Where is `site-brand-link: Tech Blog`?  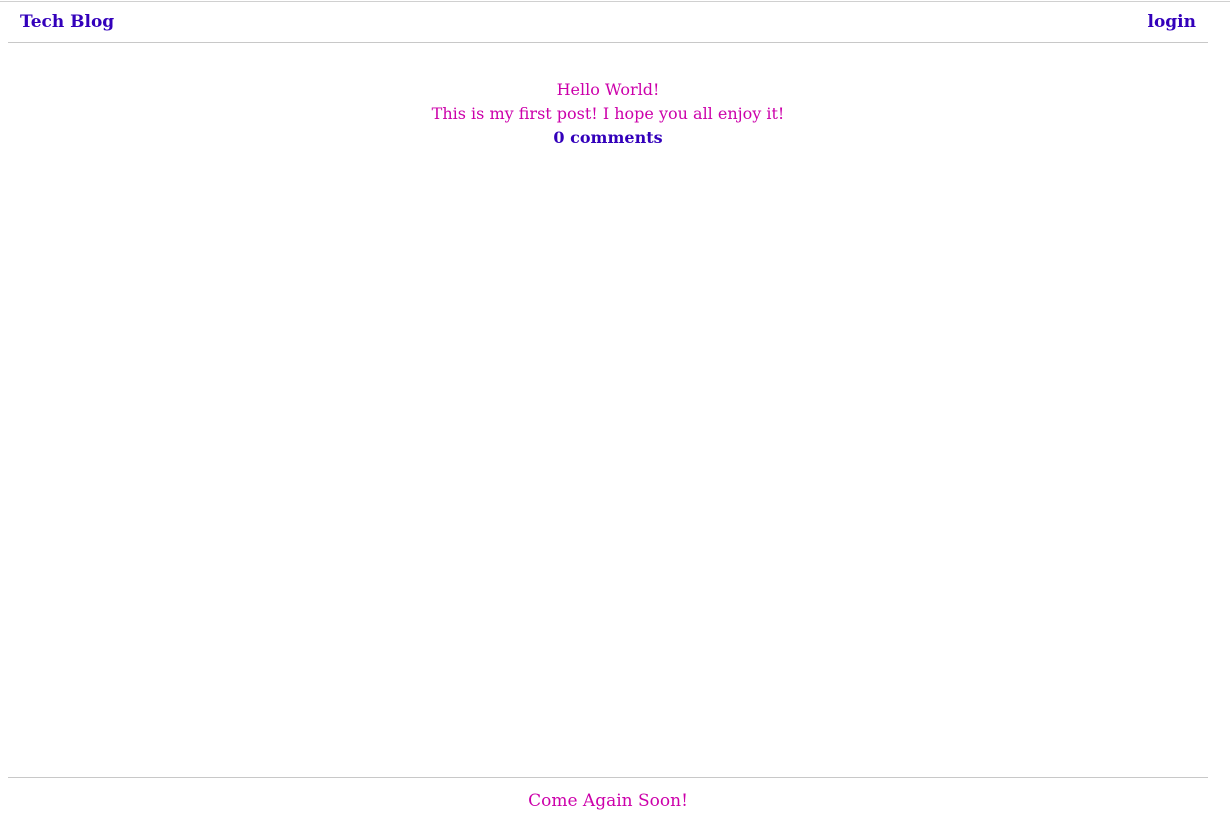
site-brand-link: Tech Blog is located at coordinates (67, 22).